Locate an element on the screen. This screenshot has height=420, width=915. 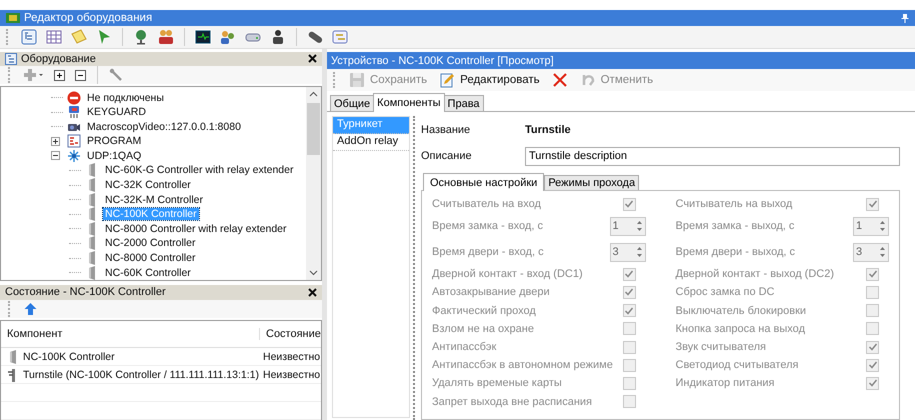
tree-item: KEYGUARD is located at coordinates (116, 112).